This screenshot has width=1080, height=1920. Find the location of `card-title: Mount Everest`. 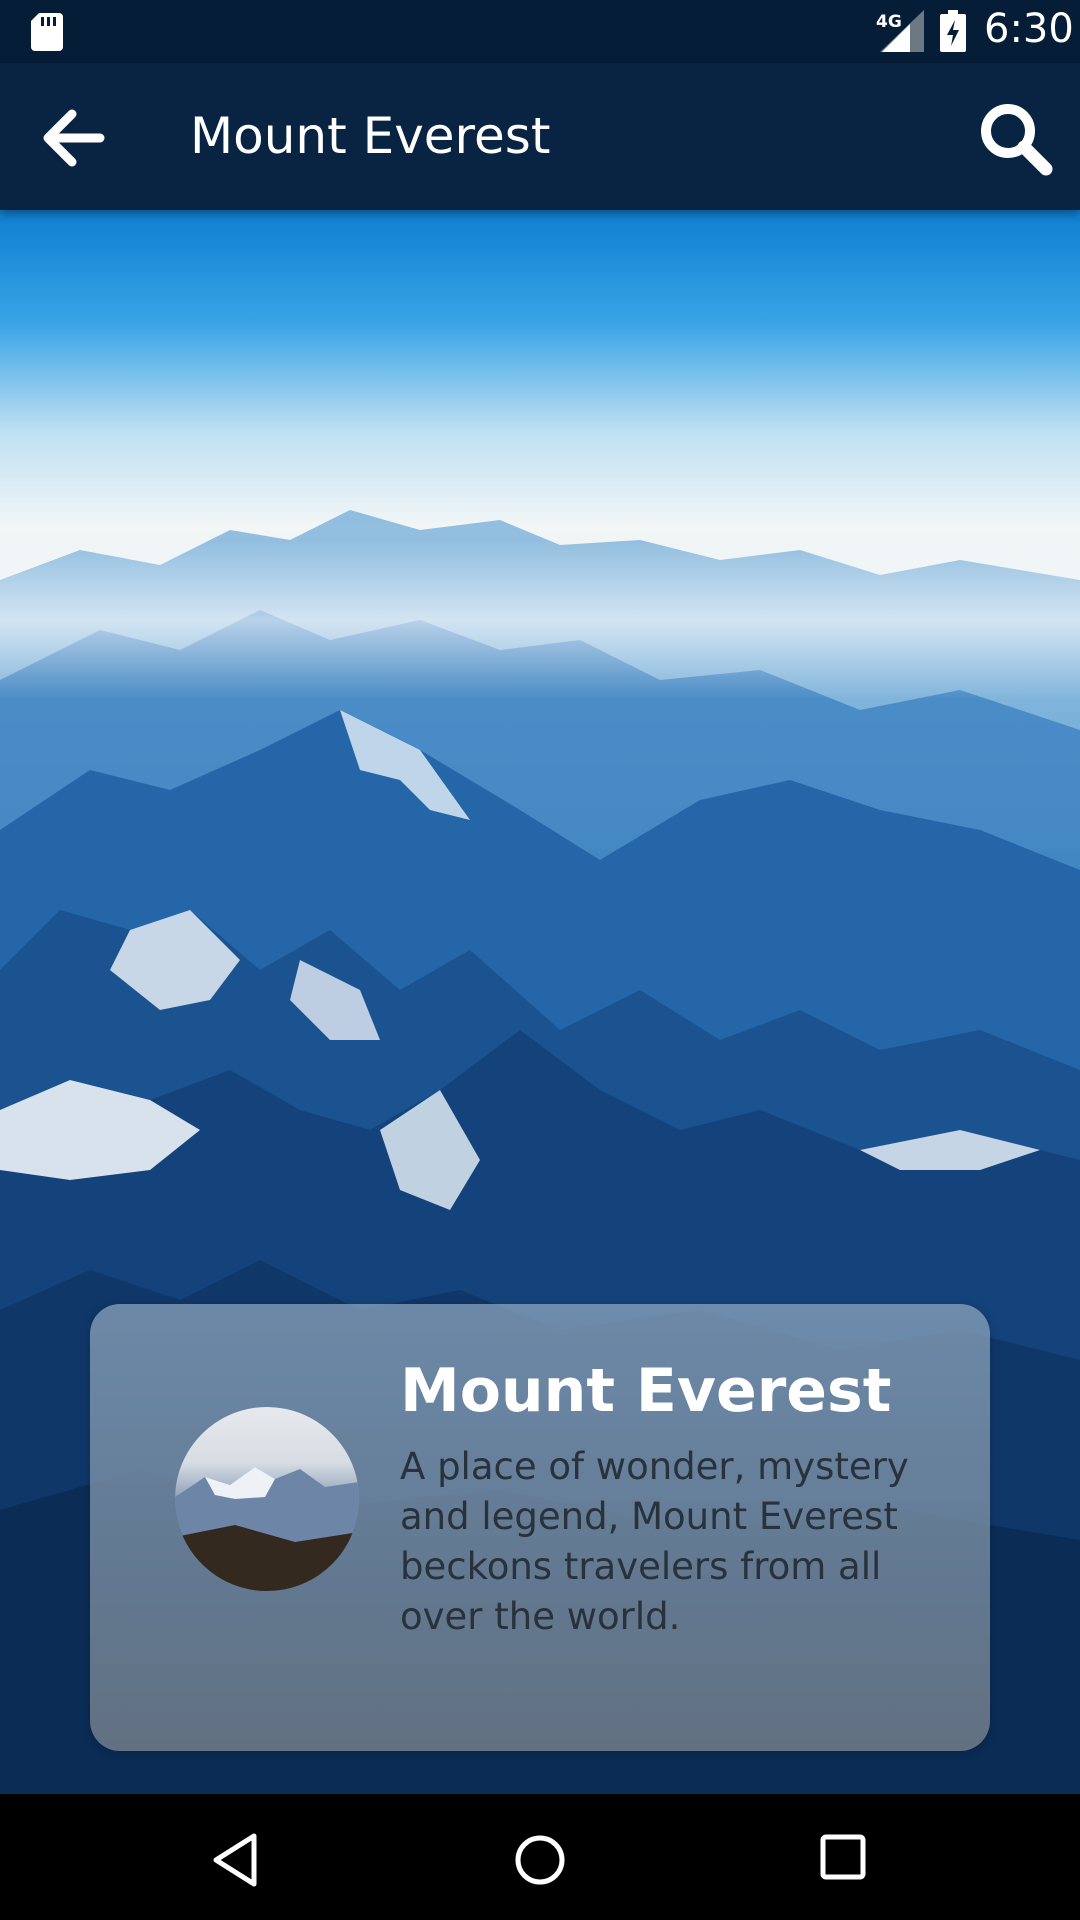

card-title: Mount Everest is located at coordinates (646, 1391).